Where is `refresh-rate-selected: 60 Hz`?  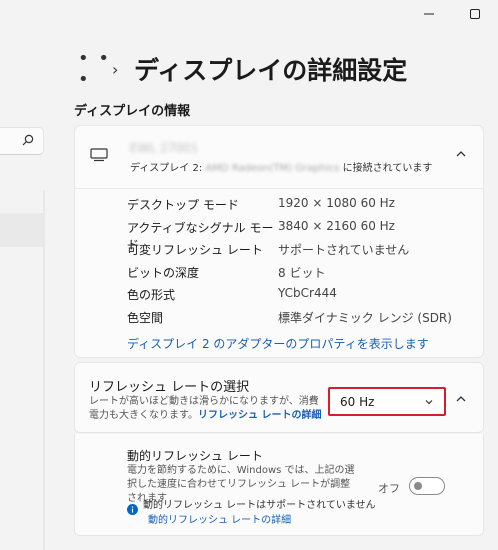
refresh-rate-selected: 60 Hz is located at coordinates (357, 402).